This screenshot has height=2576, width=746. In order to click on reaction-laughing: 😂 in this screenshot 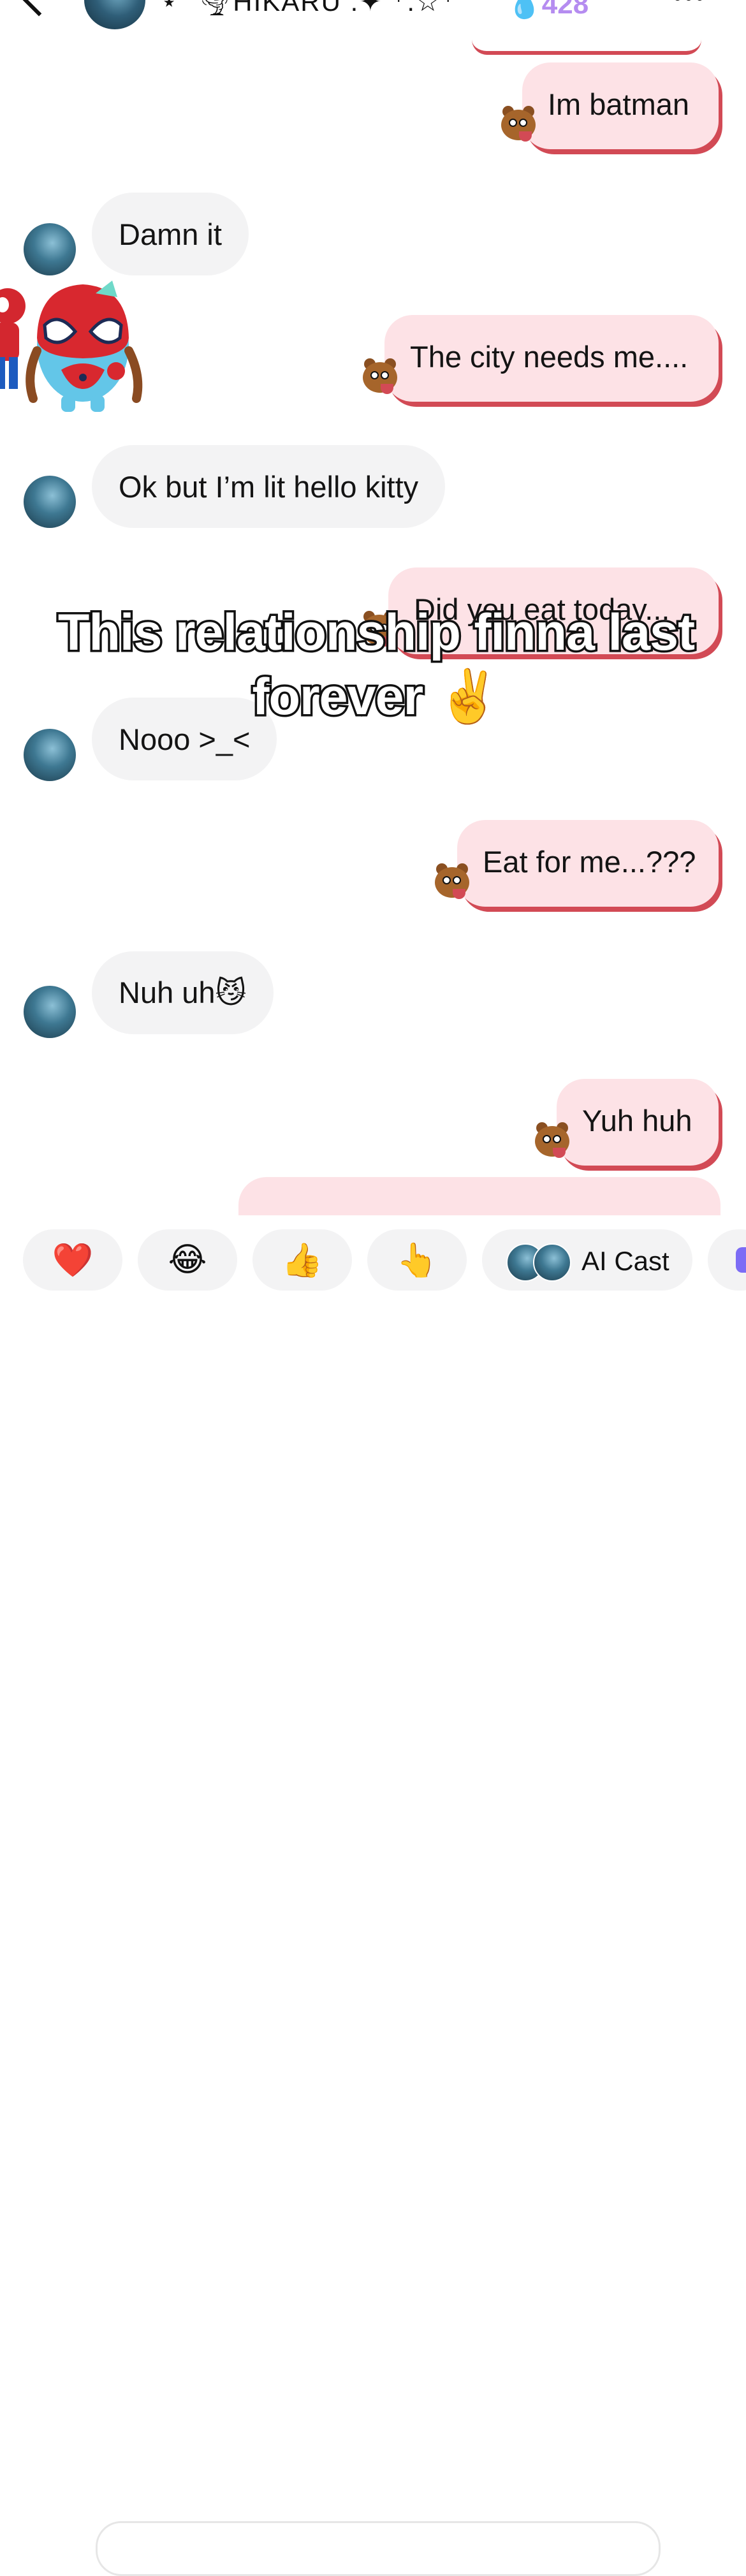, I will do `click(187, 1260)`.